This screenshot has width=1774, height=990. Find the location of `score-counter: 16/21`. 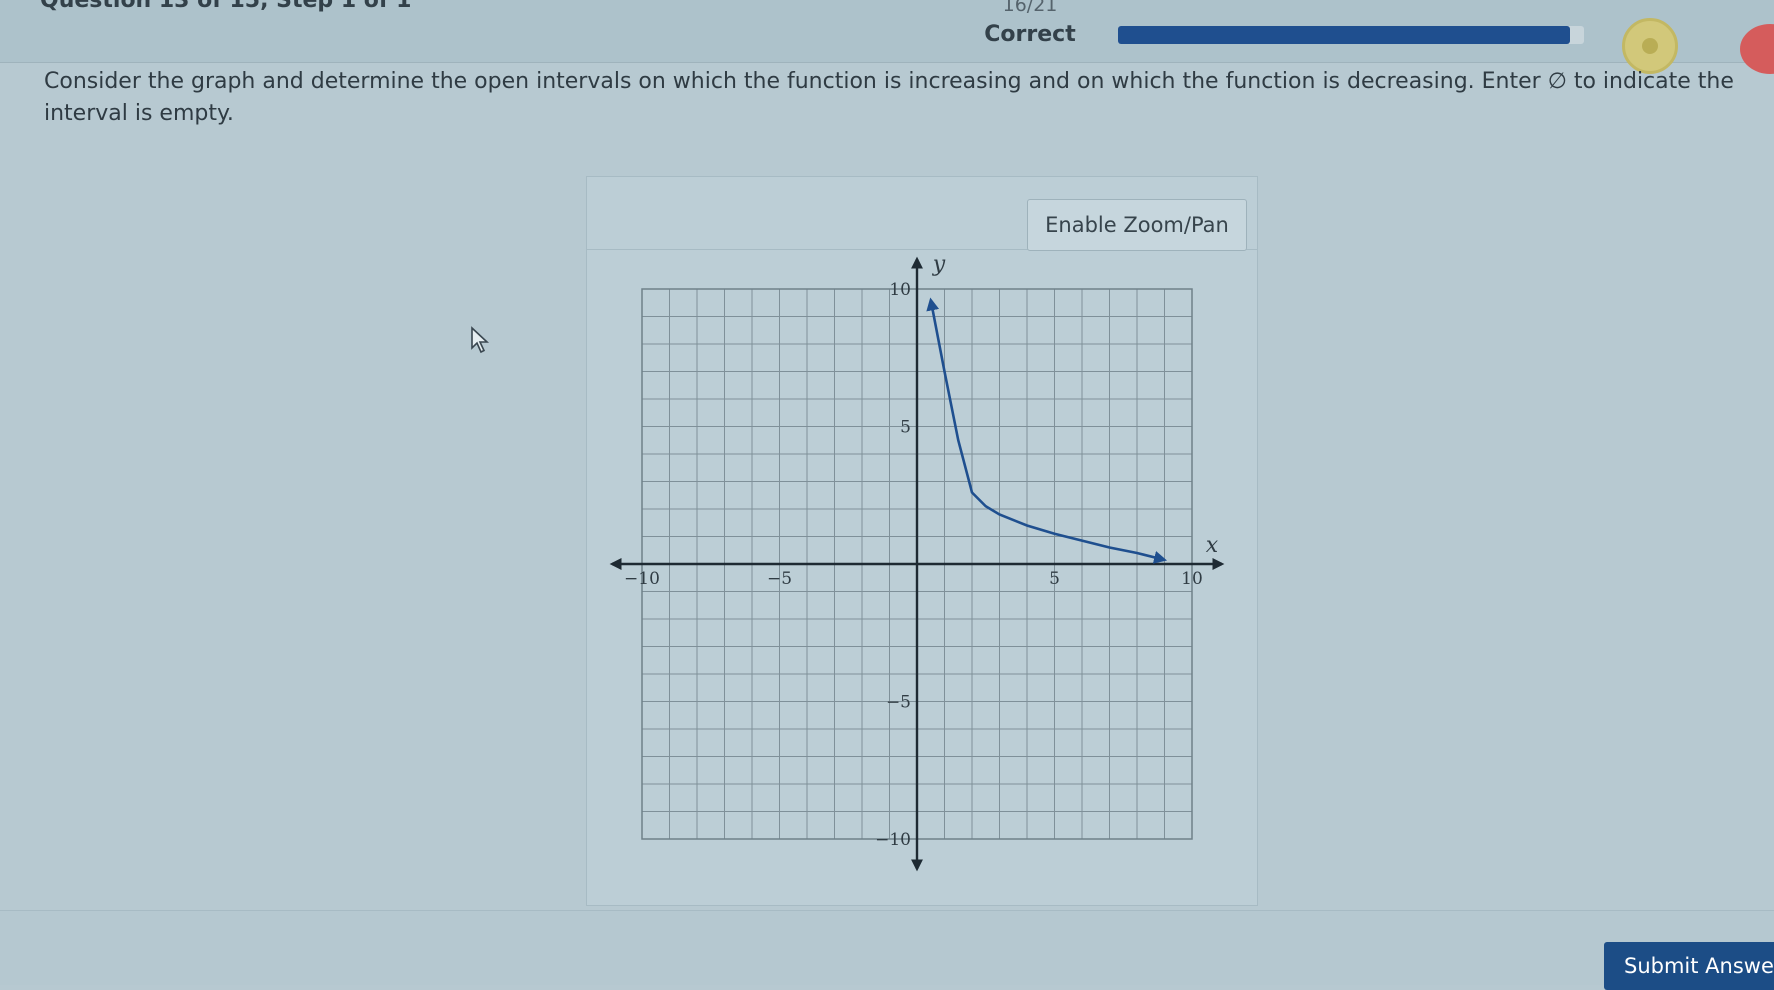

score-counter: 16/21 is located at coordinates (1030, 8).